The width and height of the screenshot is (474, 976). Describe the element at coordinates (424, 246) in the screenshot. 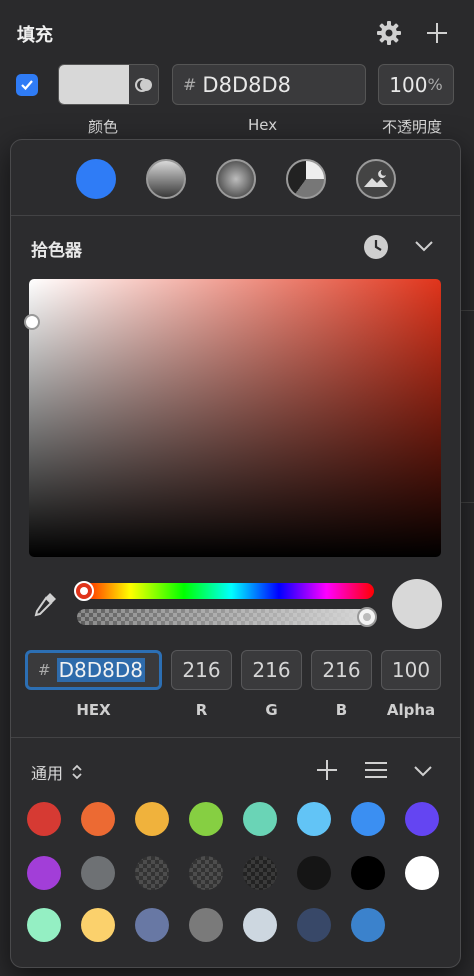

I see `chevron-down-icon` at that location.